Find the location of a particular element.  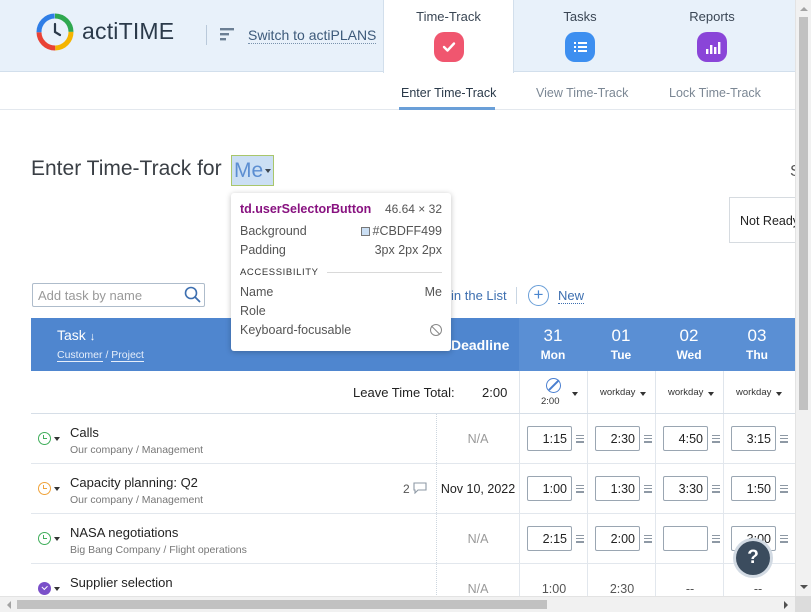

add-task-input: Add task by name is located at coordinates (118, 295).